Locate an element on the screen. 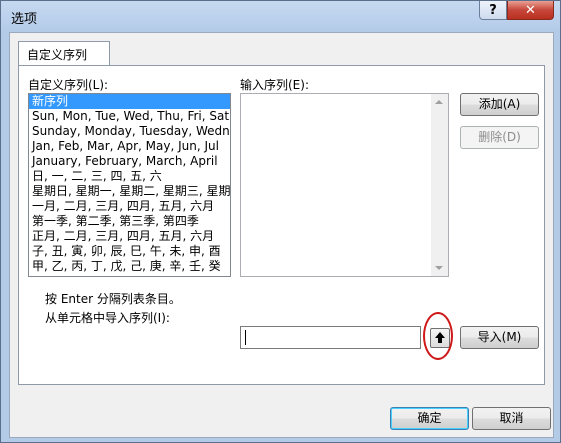  add-button: 添加(A) is located at coordinates (499, 104).